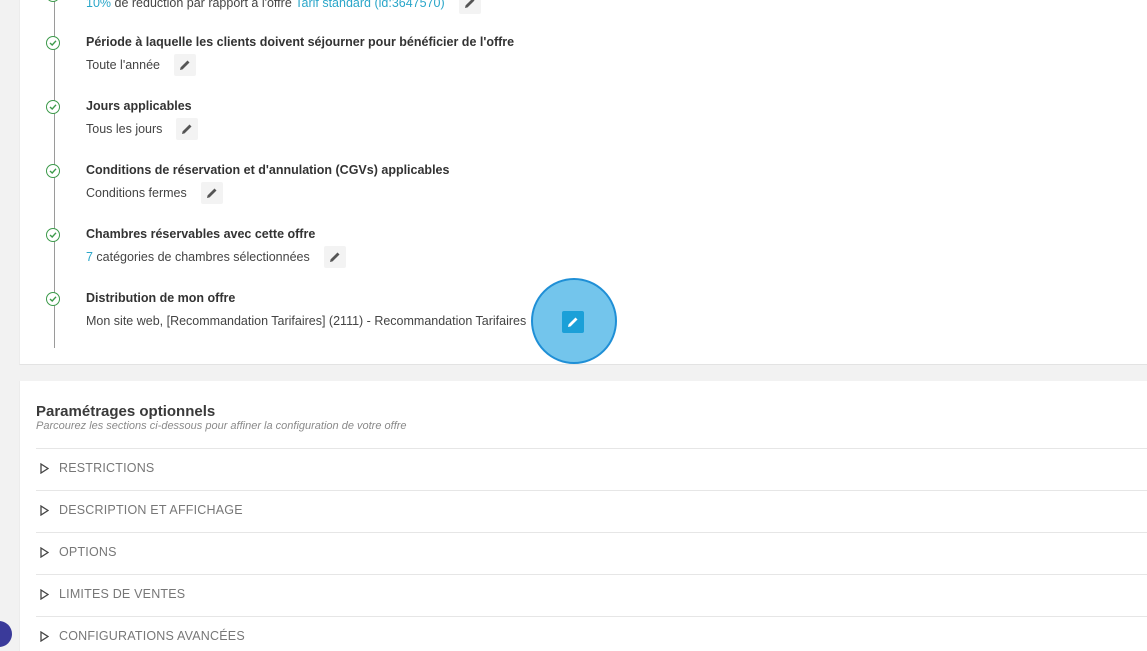  Describe the element at coordinates (591, 553) in the screenshot. I see `section-options: OPTIONS` at that location.